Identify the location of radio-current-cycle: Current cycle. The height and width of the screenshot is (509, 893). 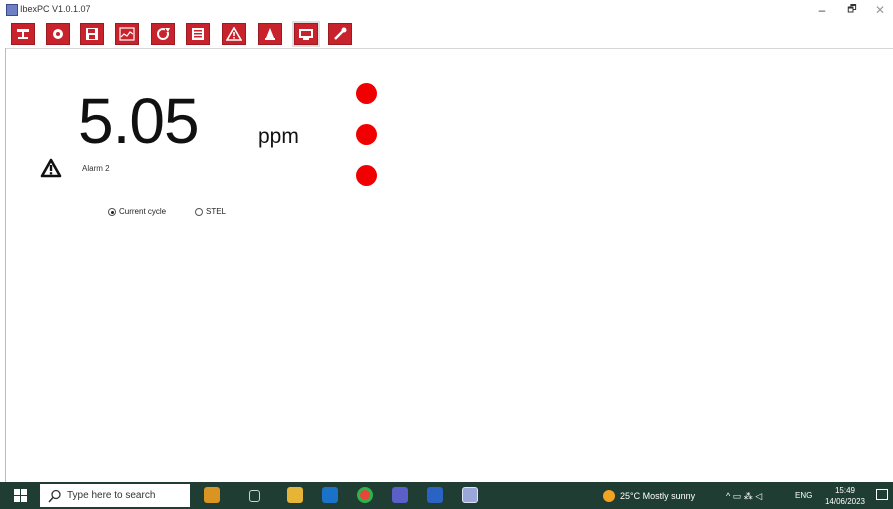
(137, 211).